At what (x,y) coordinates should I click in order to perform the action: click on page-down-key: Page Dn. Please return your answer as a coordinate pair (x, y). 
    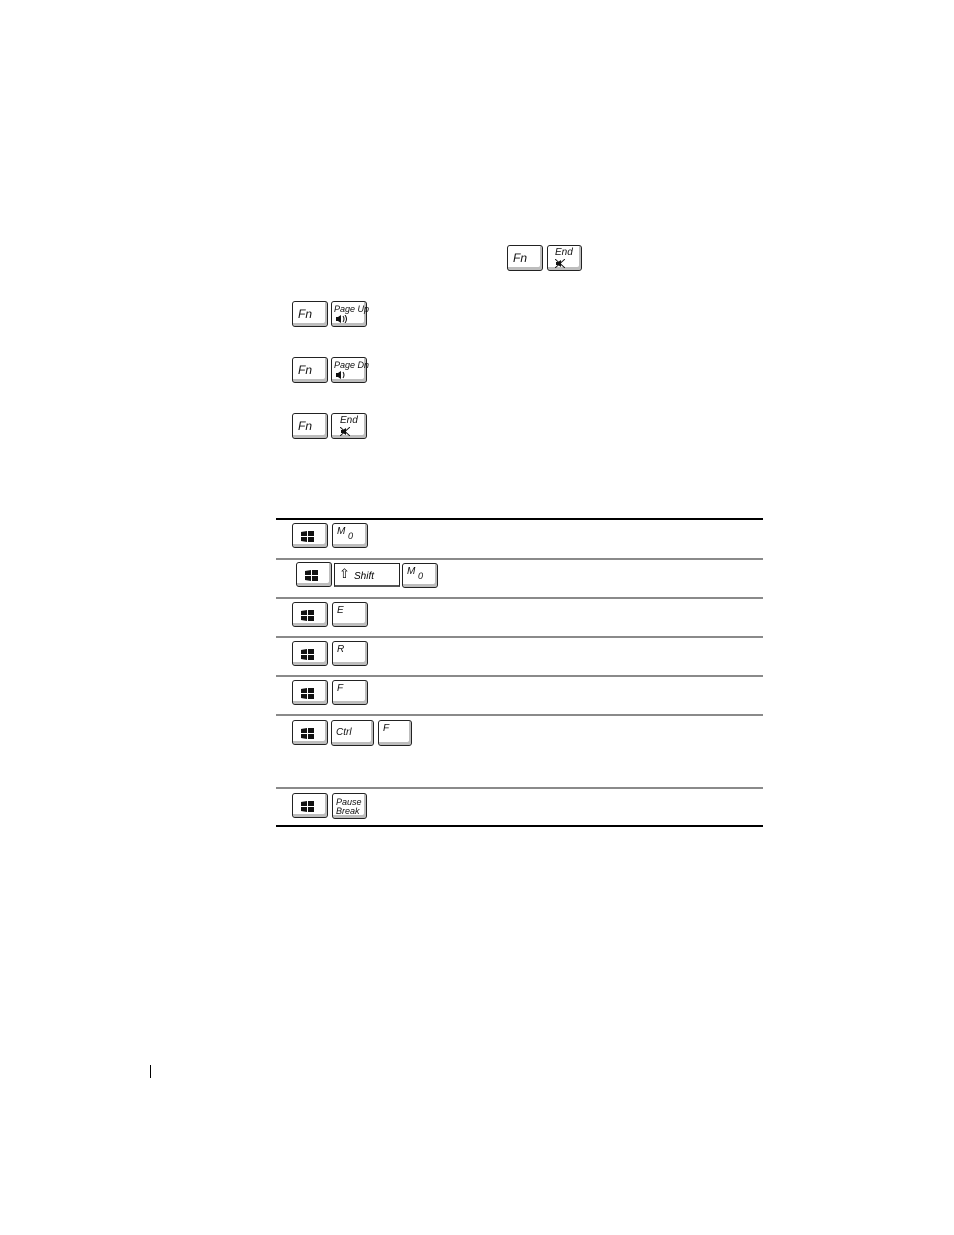
    Looking at the image, I should click on (350, 370).